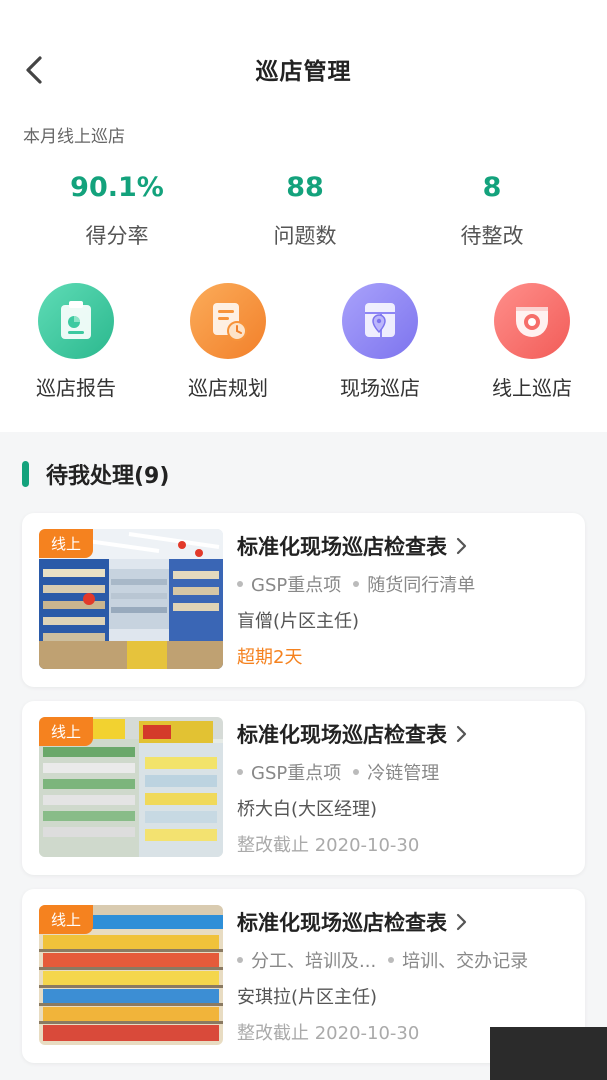  I want to click on section-title: 待我处理(9), so click(108, 476).